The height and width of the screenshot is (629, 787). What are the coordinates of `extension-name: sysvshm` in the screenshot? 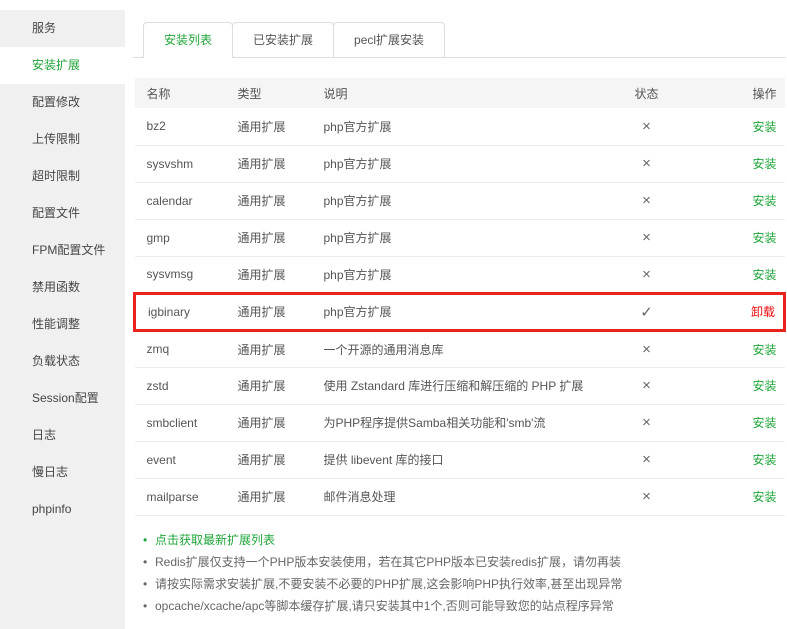 It's located at (180, 164).